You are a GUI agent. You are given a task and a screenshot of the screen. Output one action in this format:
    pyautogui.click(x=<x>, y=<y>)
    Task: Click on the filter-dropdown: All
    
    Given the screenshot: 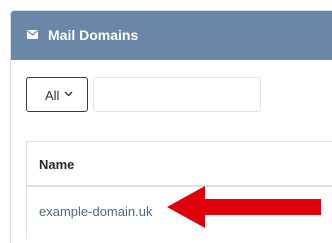 What is the action you would take?
    pyautogui.click(x=57, y=94)
    